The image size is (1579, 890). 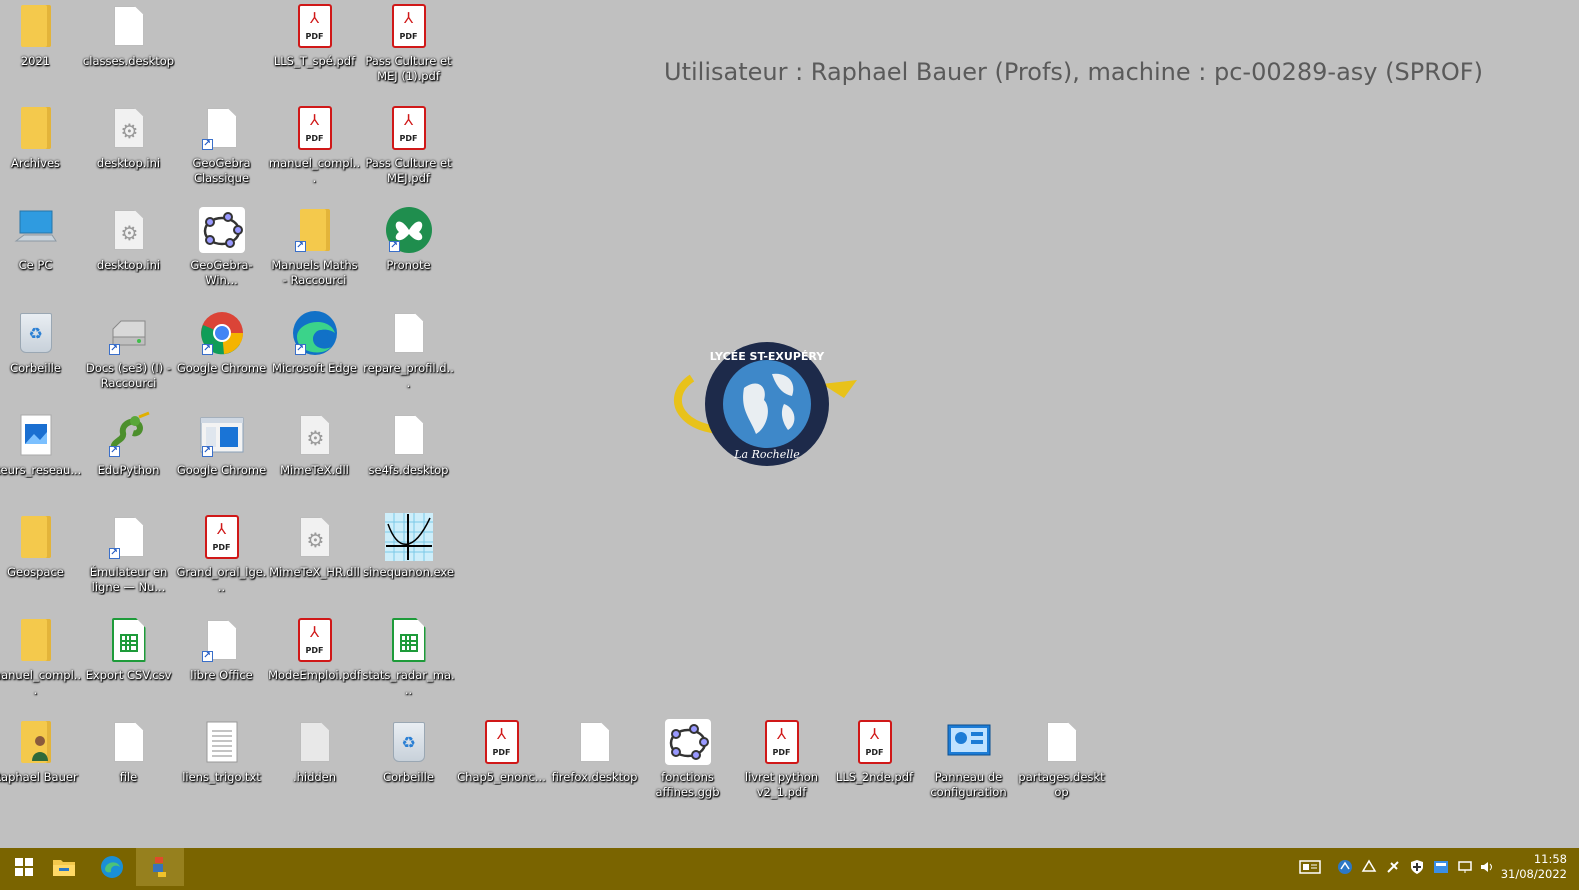 What do you see at coordinates (314, 357) in the screenshot?
I see `desktop-icon: ↗ Microsoft Edge` at bounding box center [314, 357].